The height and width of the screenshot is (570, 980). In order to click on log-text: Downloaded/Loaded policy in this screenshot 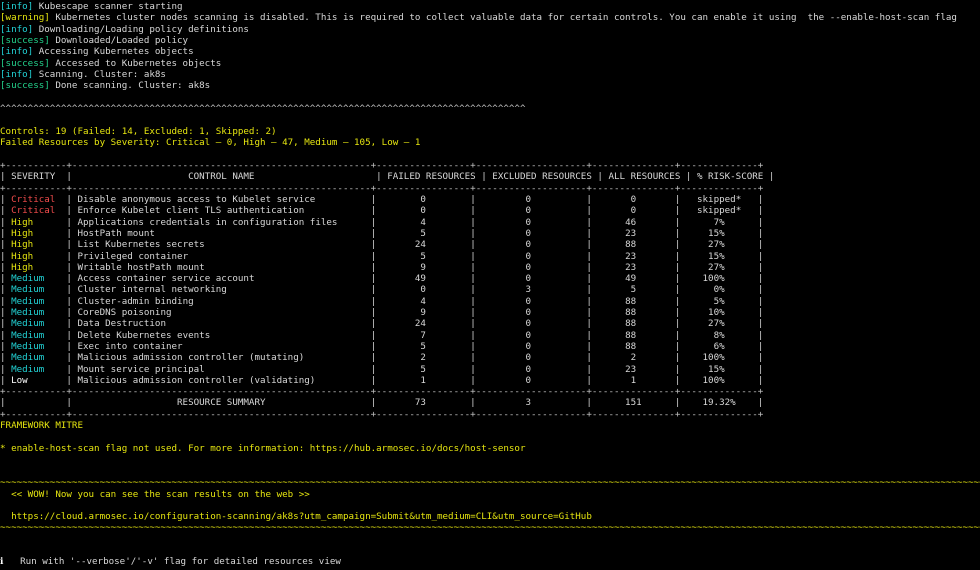, I will do `click(119, 40)`.